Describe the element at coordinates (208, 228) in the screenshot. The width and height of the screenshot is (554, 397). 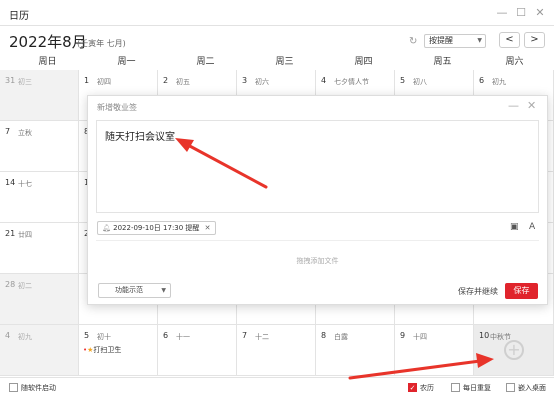
I see `remove-remind-icon: ✕` at that location.